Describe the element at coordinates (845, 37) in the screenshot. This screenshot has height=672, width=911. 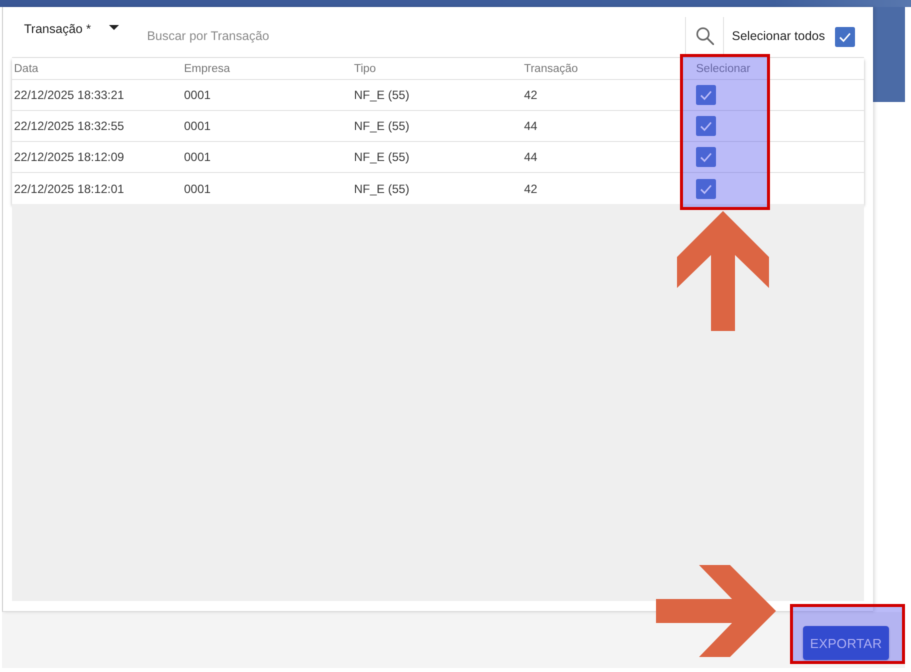
I see `select-all-checkbox` at that location.